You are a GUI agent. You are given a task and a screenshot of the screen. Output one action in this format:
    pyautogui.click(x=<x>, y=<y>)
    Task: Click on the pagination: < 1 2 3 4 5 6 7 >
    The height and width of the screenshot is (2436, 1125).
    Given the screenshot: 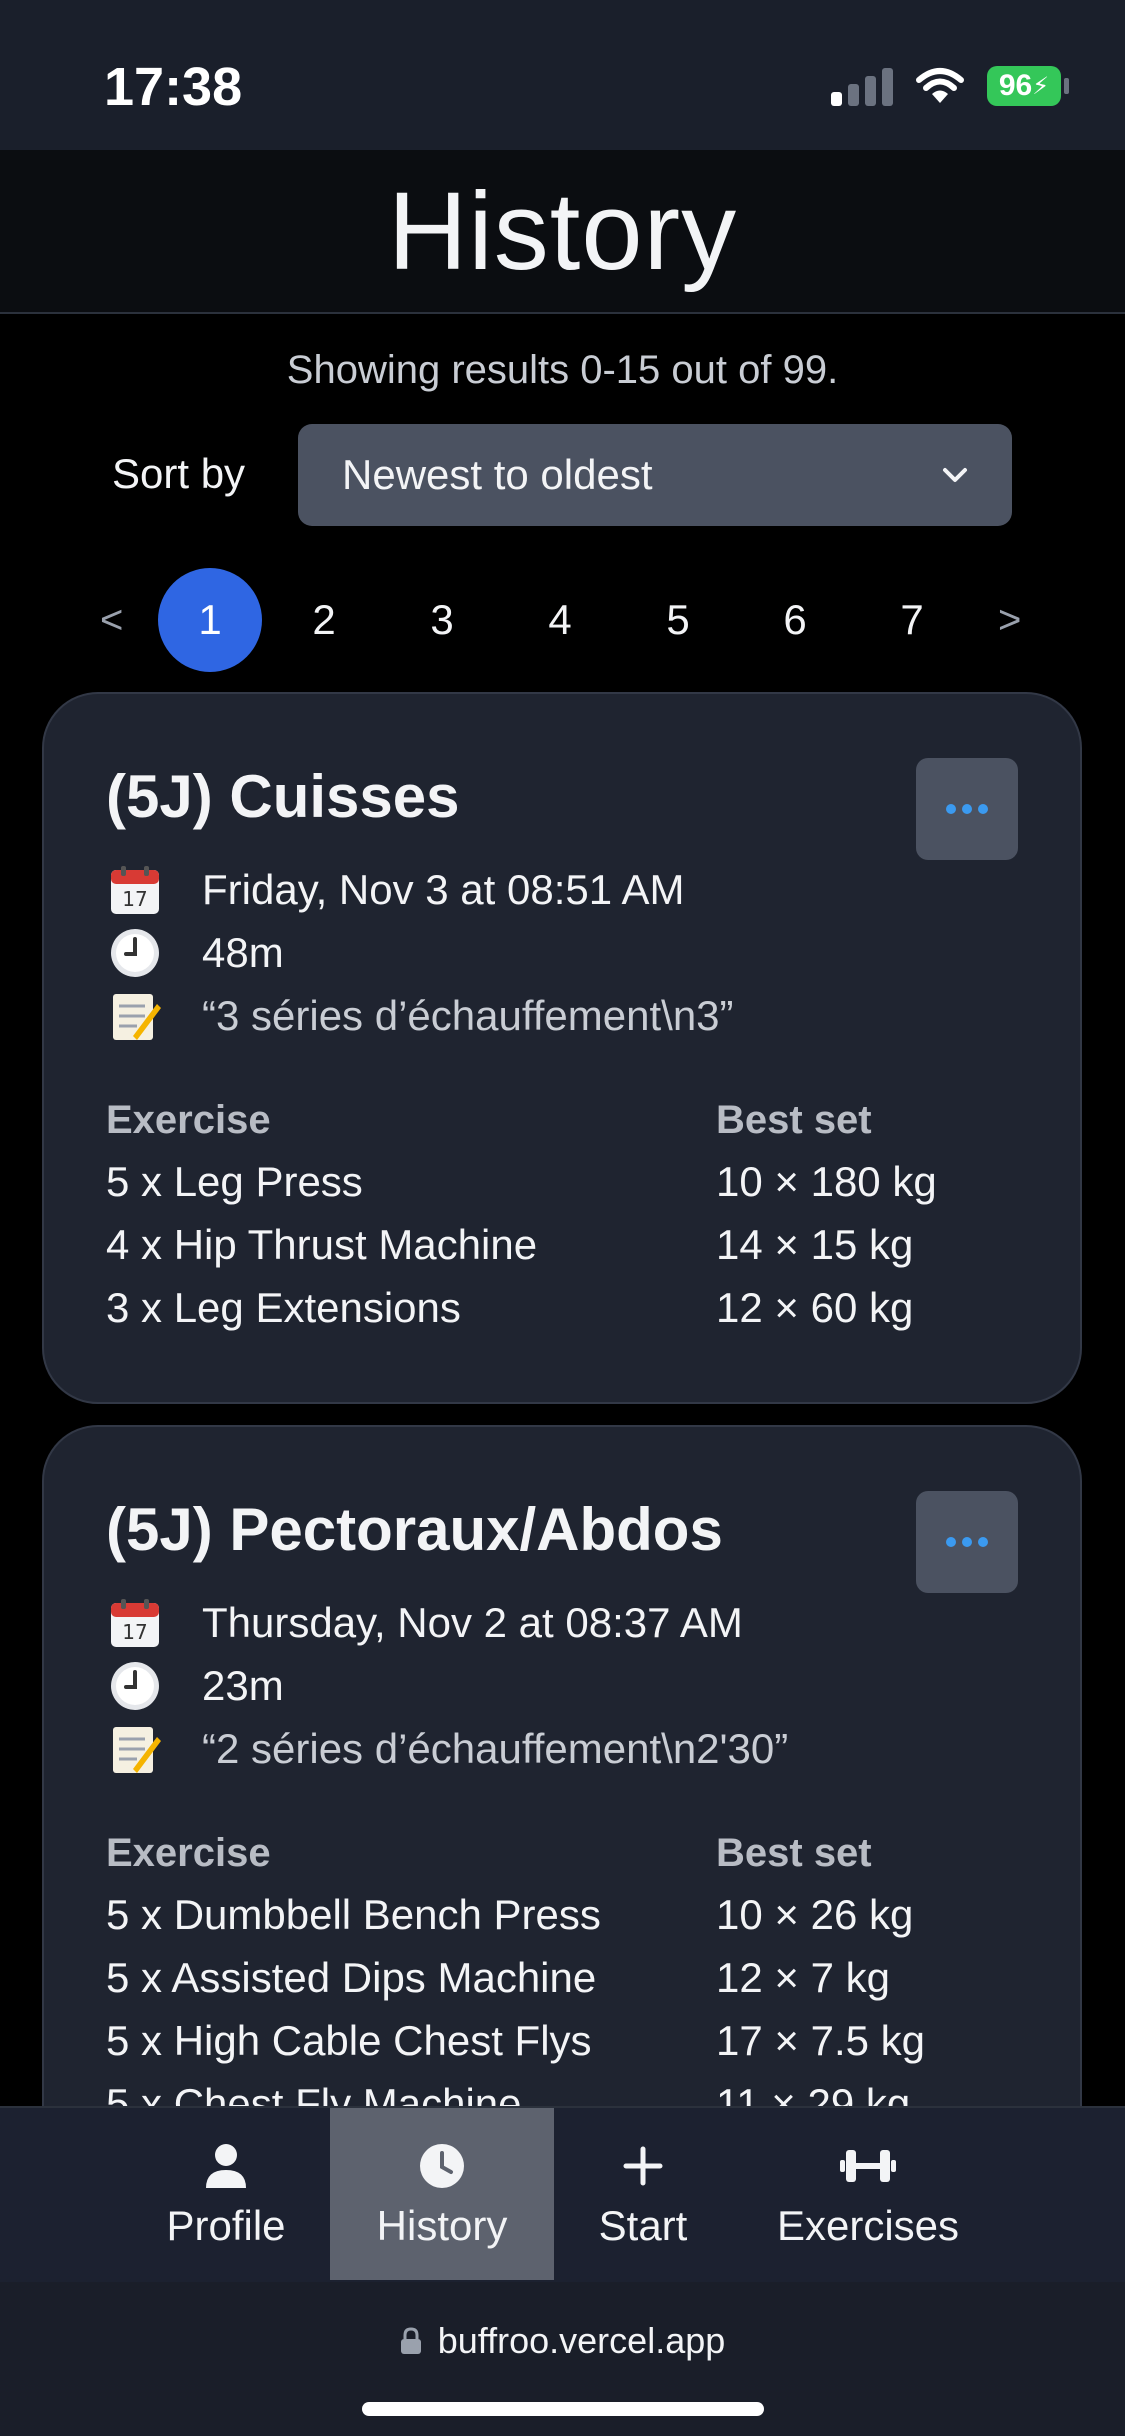 What is the action you would take?
    pyautogui.click(x=562, y=620)
    